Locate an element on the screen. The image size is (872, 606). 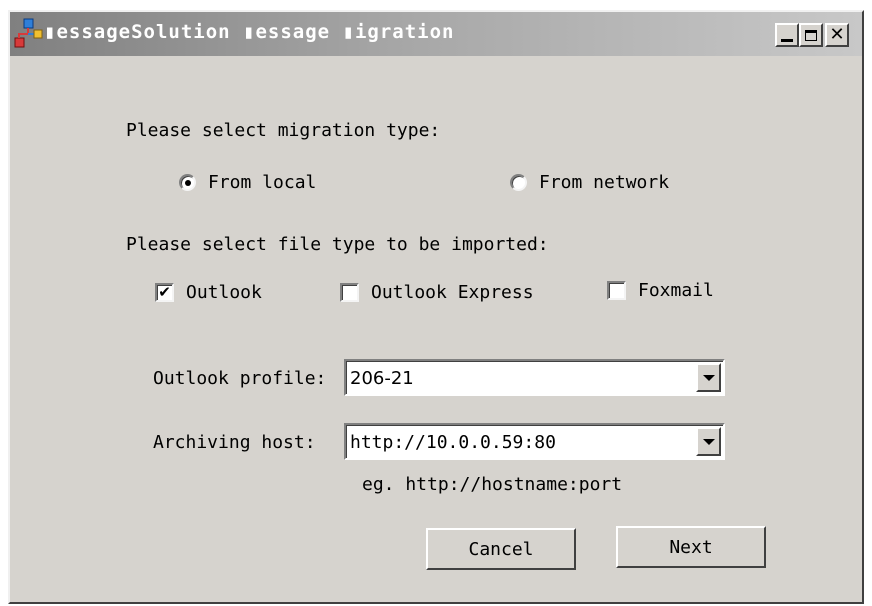
radio-from-network: From network is located at coordinates (589, 182).